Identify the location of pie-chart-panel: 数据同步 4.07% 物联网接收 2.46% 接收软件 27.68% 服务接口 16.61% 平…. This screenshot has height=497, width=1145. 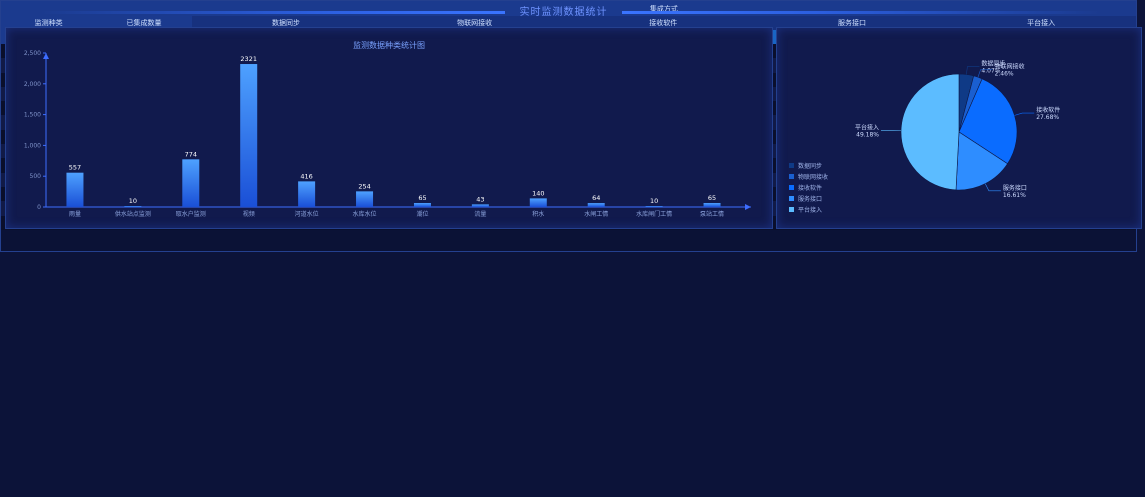
(959, 128).